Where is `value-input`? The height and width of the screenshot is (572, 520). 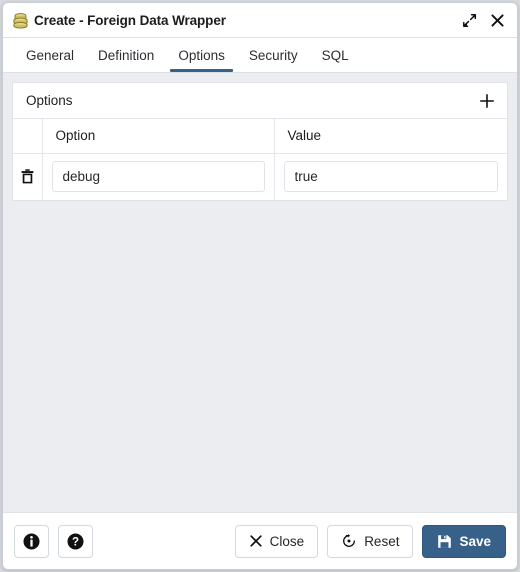 value-input is located at coordinates (390, 177).